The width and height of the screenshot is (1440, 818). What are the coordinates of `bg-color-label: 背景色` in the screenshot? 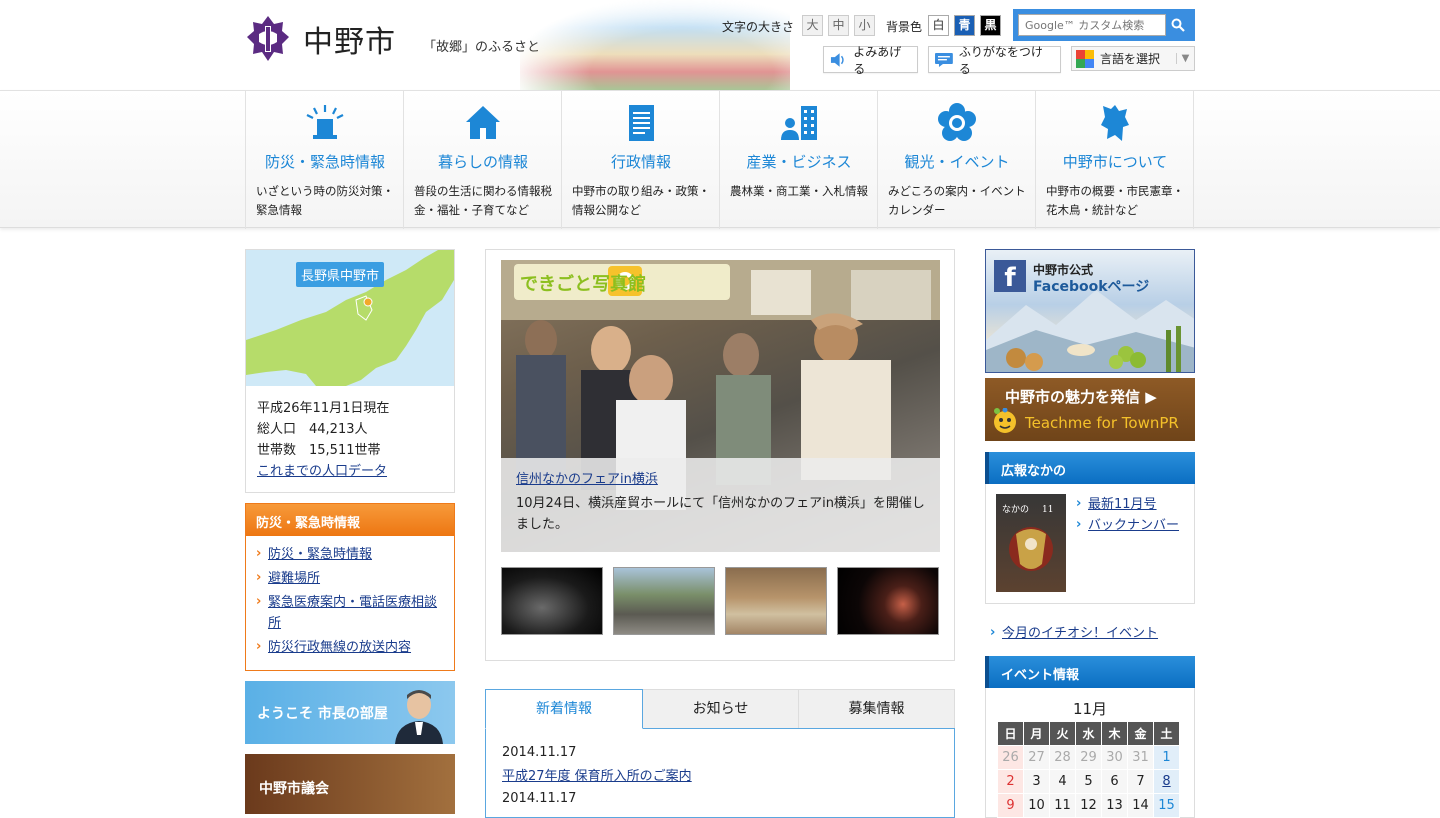 It's located at (904, 27).